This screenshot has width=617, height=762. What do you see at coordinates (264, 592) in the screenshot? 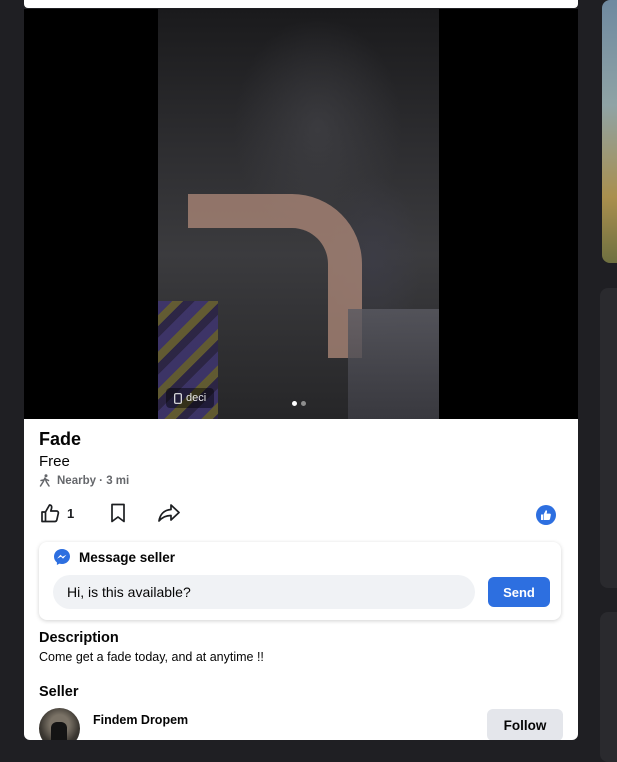
I see `message-input` at bounding box center [264, 592].